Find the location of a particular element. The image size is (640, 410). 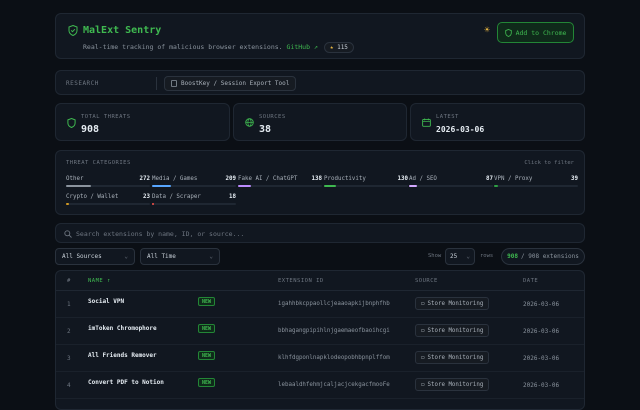

category-ad-seo: Ad / SEO 87 is located at coordinates (451, 183).